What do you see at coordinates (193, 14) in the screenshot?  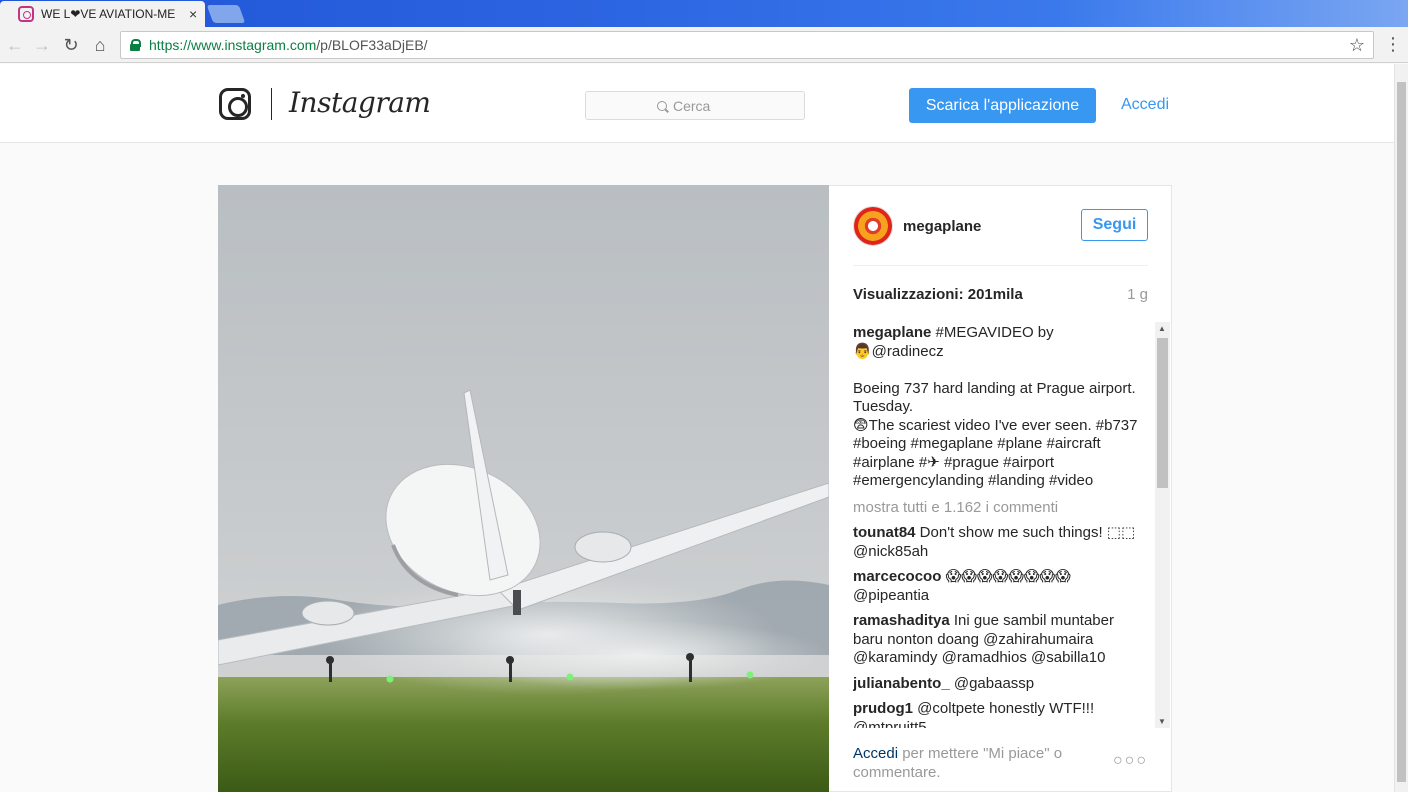 I see `tab-close-icon: ×` at bounding box center [193, 14].